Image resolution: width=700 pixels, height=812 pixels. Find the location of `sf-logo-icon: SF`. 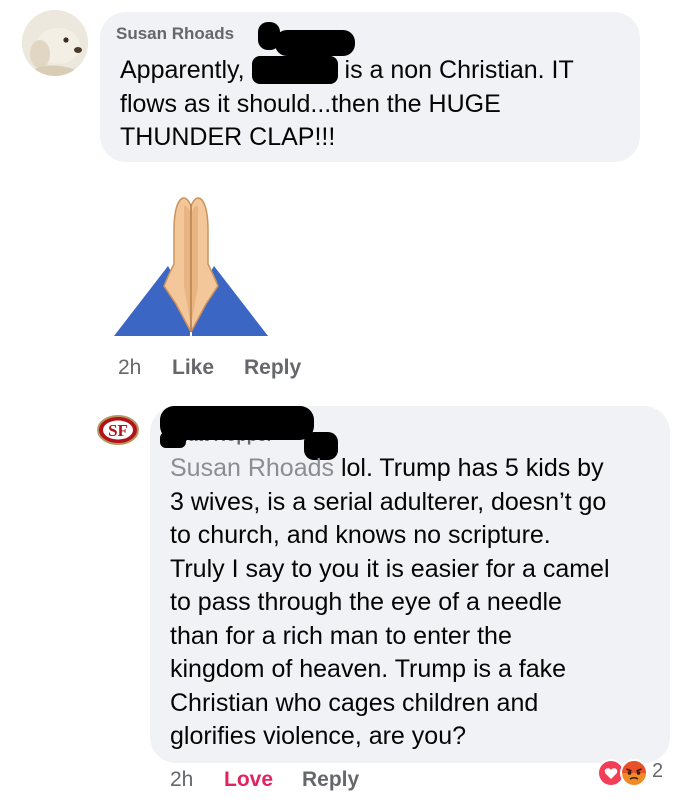

sf-logo-icon: SF is located at coordinates (118, 430).